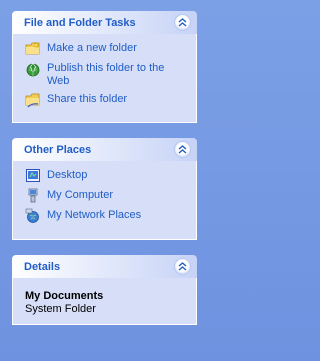  I want to click on place-my-computer: My Computer, so click(106, 196).